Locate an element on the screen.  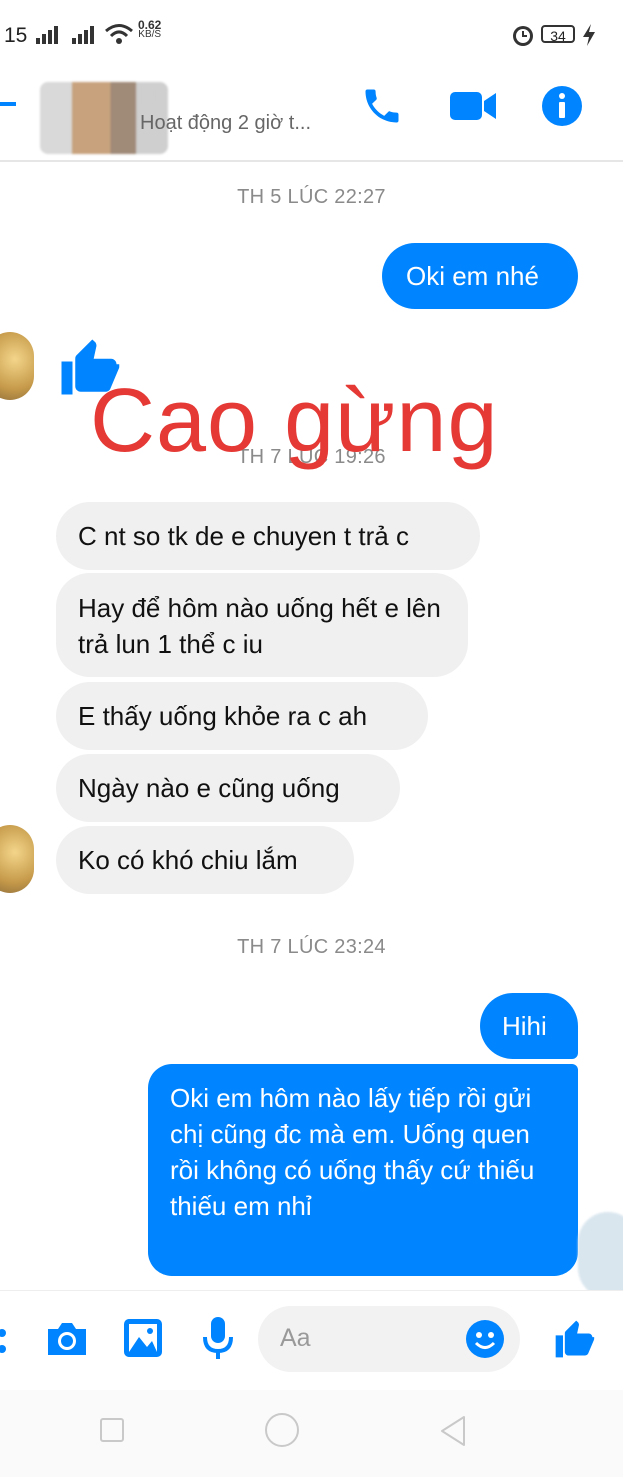
message-text: E thấy uống khỏe ra c ah is located at coordinates (223, 716).